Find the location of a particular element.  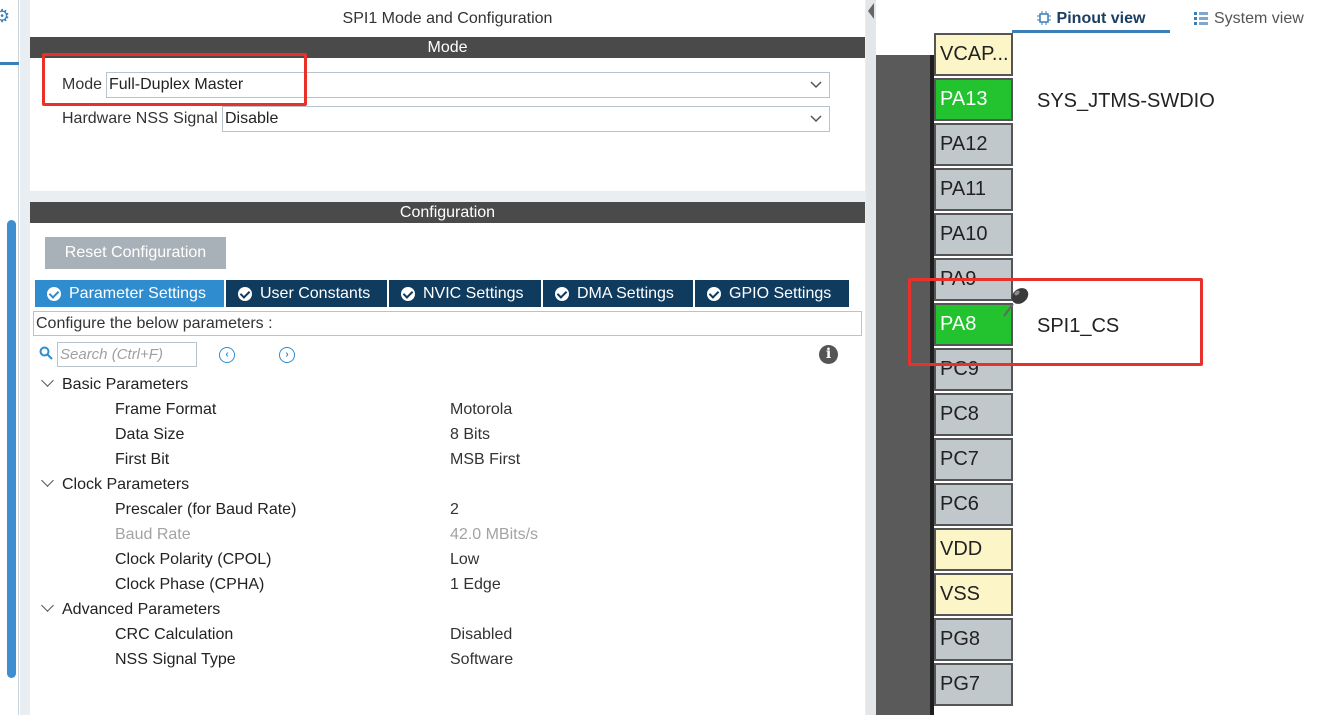

pin-pg8: PG8 is located at coordinates (973, 639).